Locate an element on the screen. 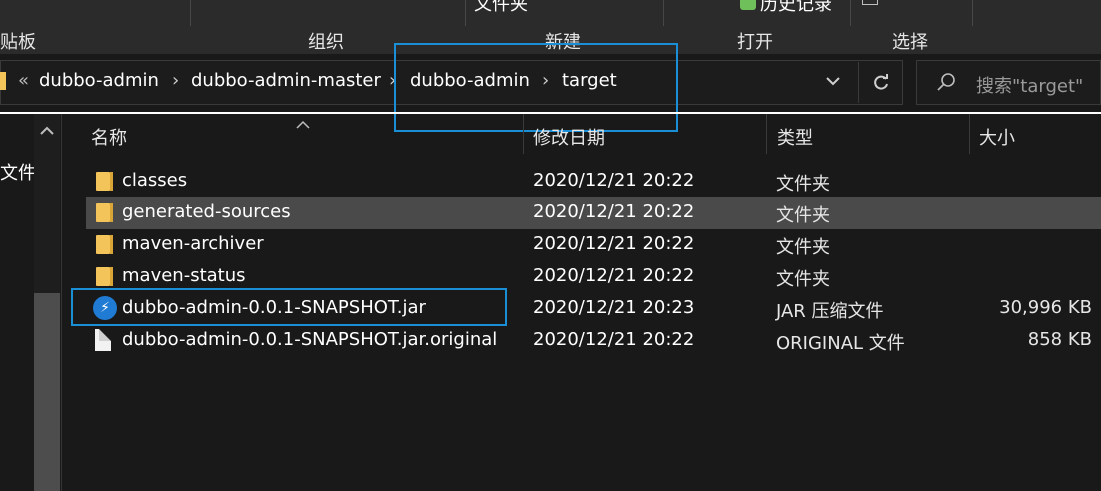 This screenshot has width=1101, height=491. scroll-up-icon is located at coordinates (47, 129).